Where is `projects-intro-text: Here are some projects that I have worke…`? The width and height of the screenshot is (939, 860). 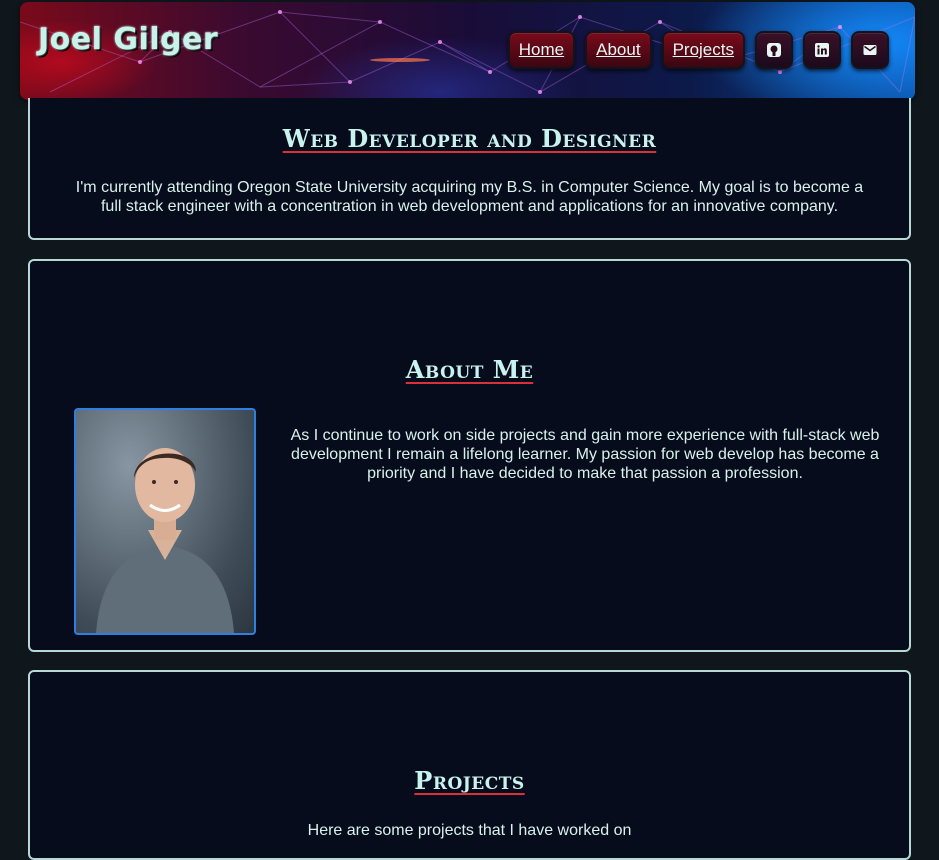 projects-intro-text: Here are some projects that I have worke… is located at coordinates (469, 830).